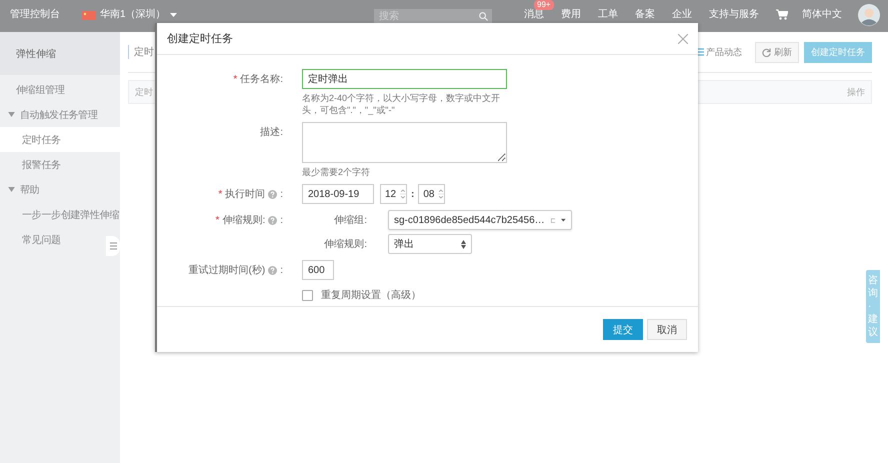 This screenshot has width=888, height=463. I want to click on nav-link: 备案, so click(645, 15).